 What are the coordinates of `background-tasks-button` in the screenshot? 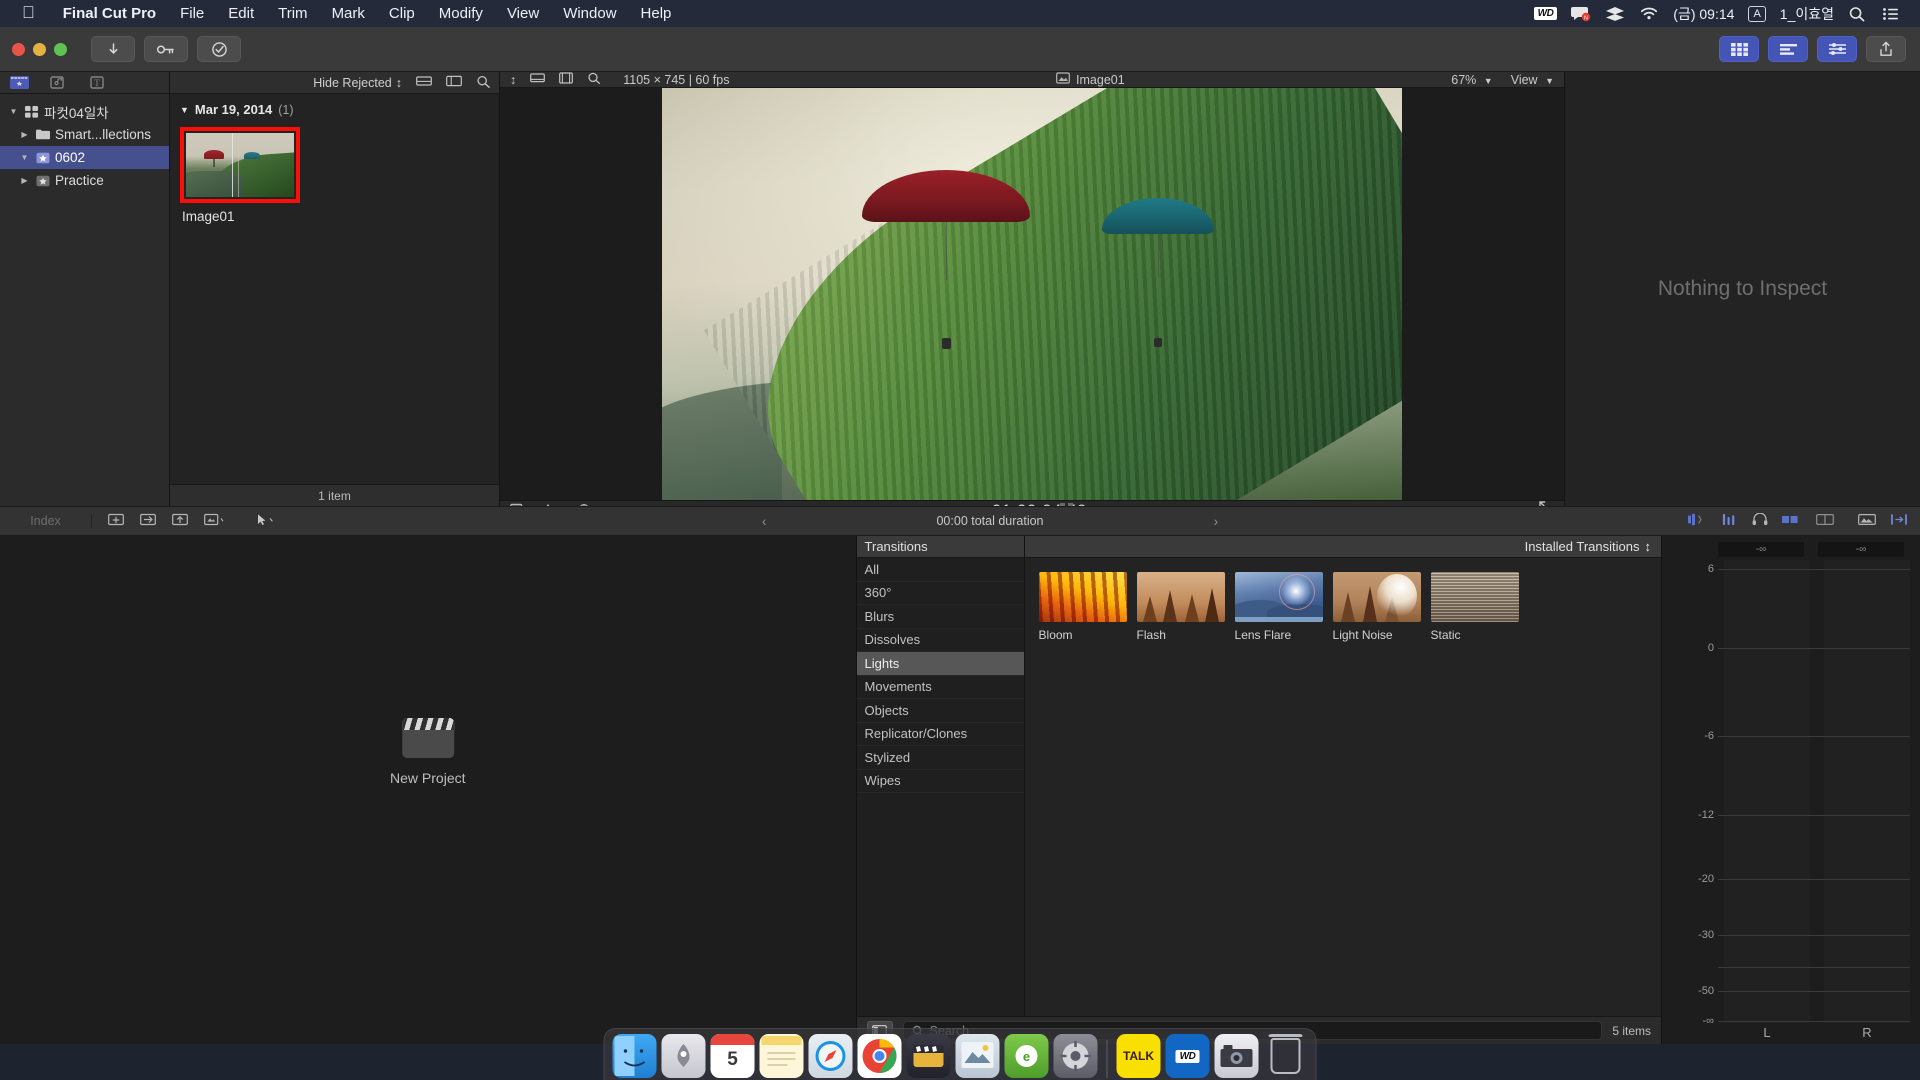 It's located at (219, 49).